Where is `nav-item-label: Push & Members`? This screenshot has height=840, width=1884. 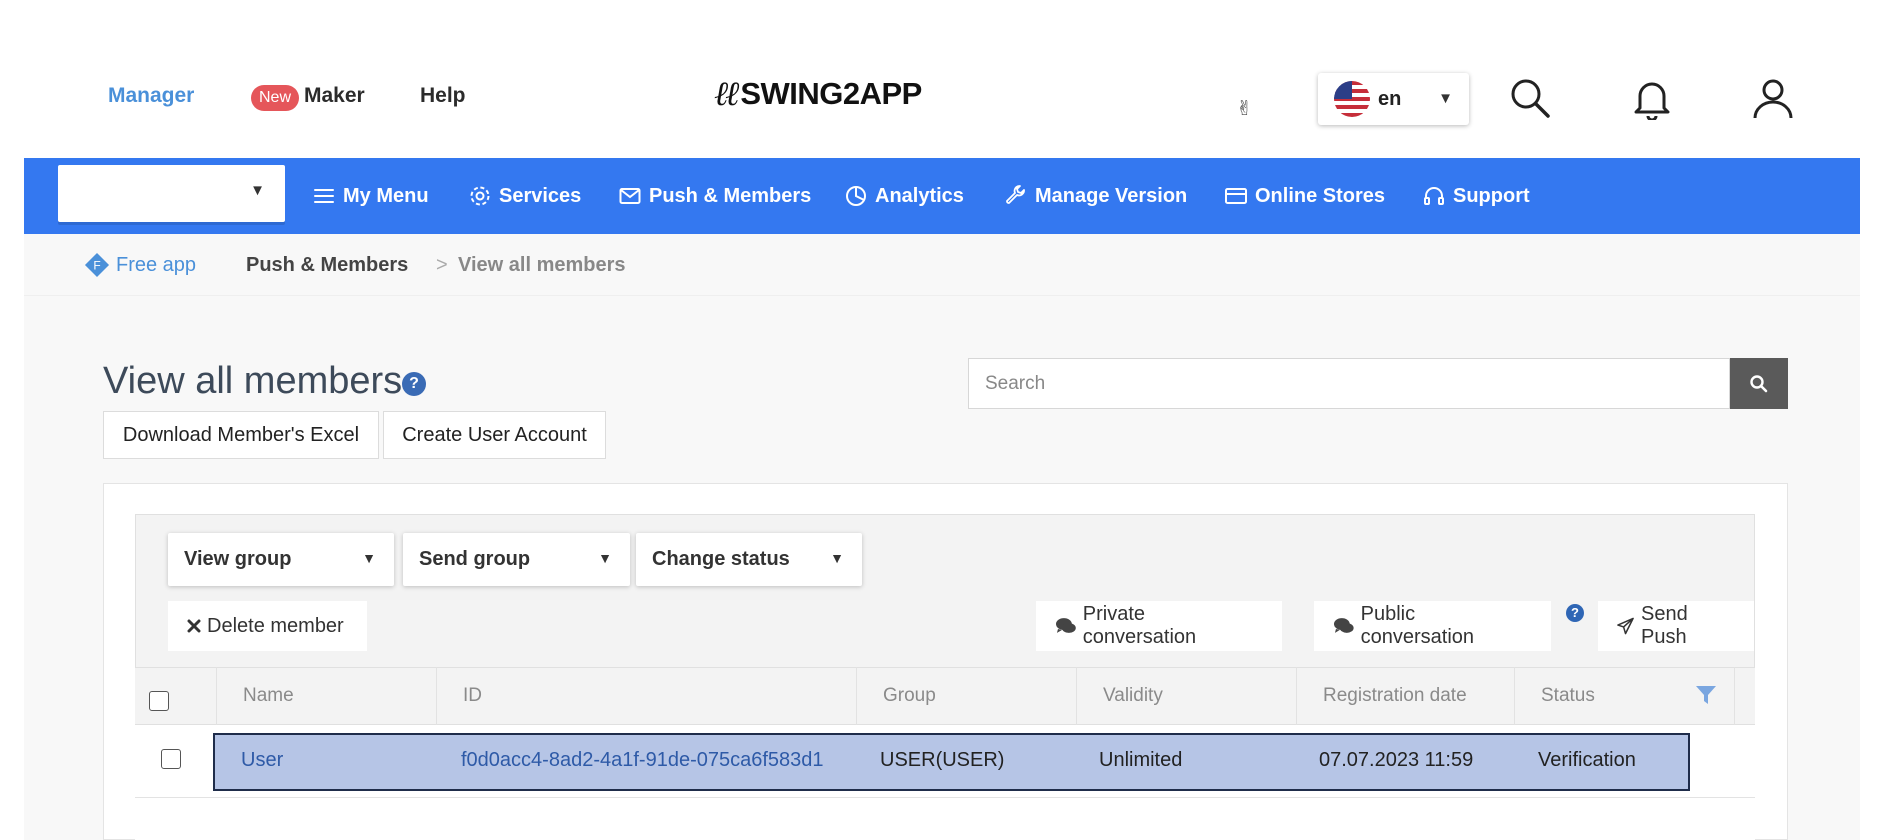
nav-item-label: Push & Members is located at coordinates (730, 195).